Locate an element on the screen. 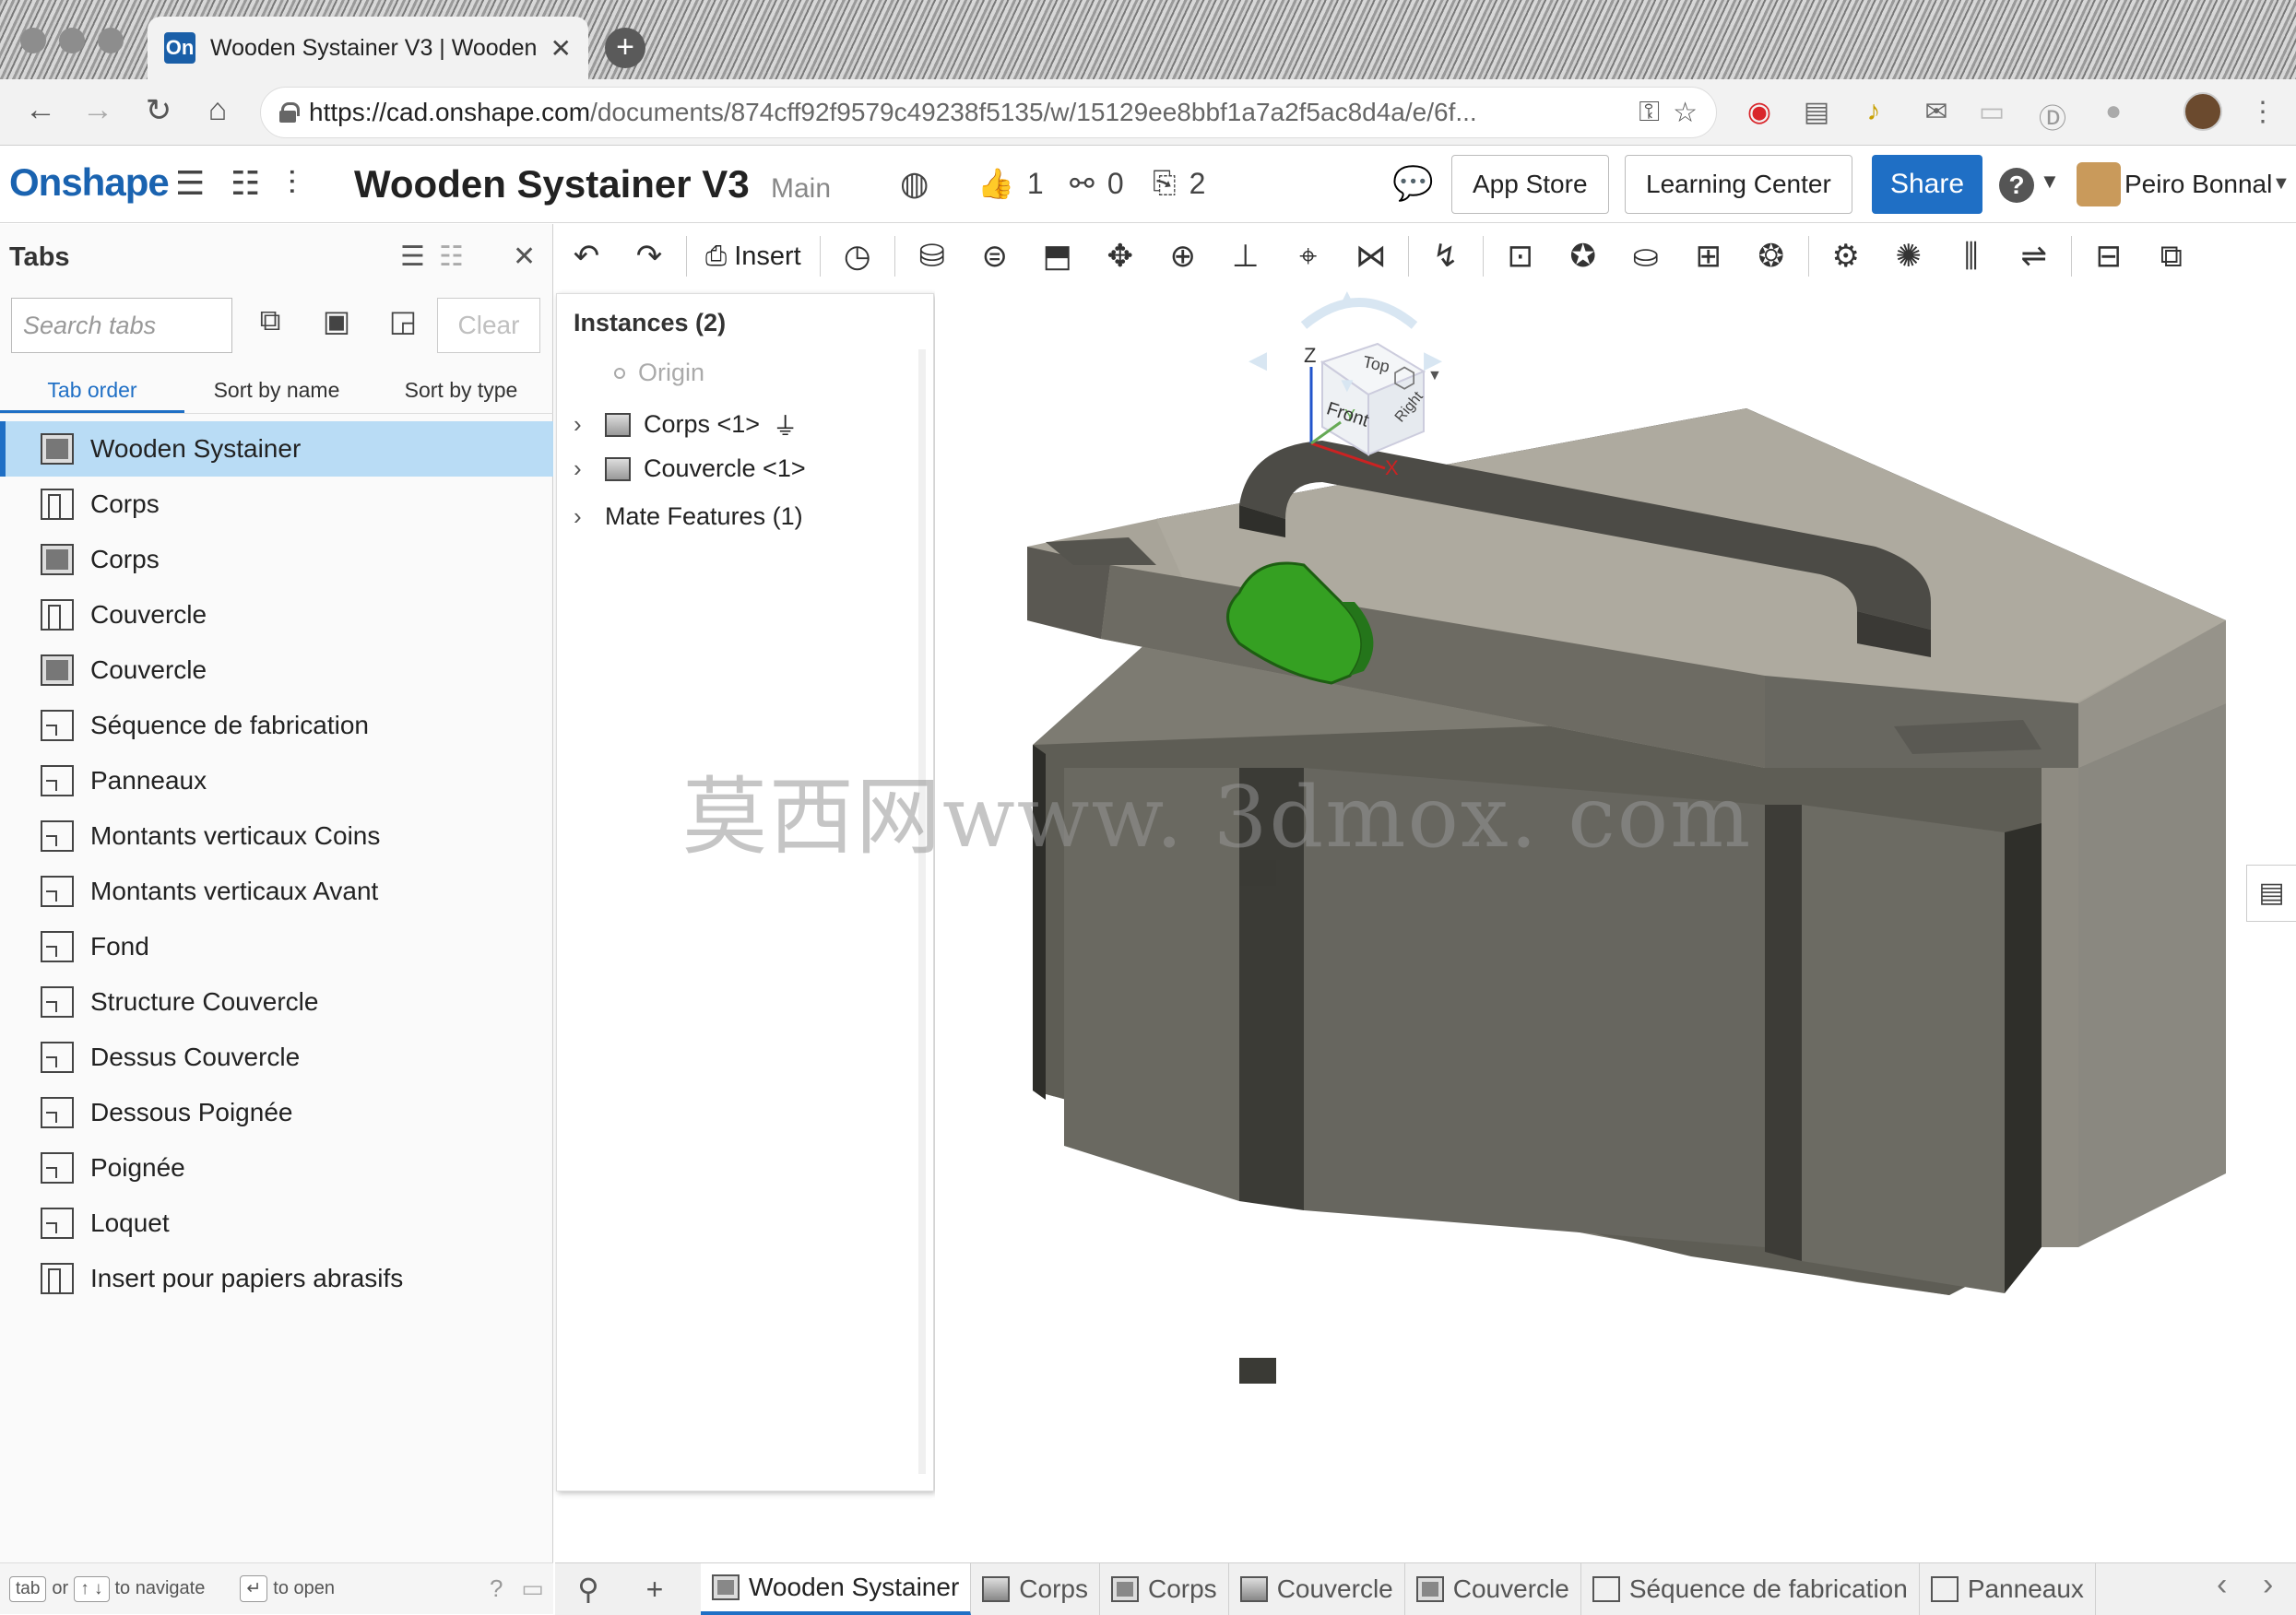 The image size is (2296, 1615). search-tabs-input: Search tabs is located at coordinates (121, 325).